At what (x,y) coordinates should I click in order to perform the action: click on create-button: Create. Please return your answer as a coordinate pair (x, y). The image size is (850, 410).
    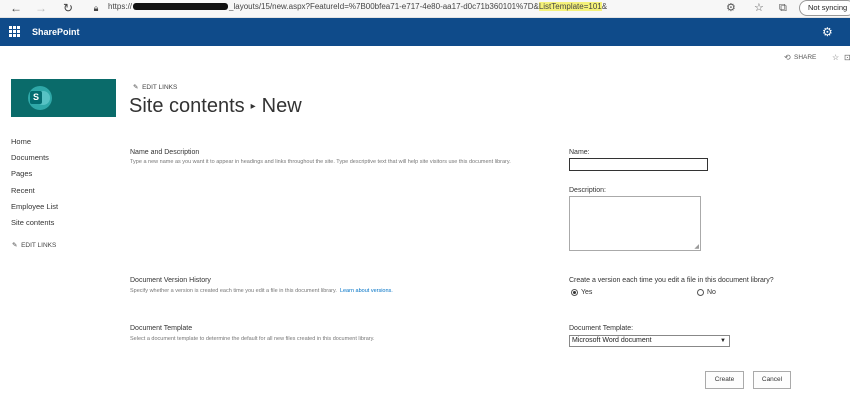
    Looking at the image, I should click on (724, 380).